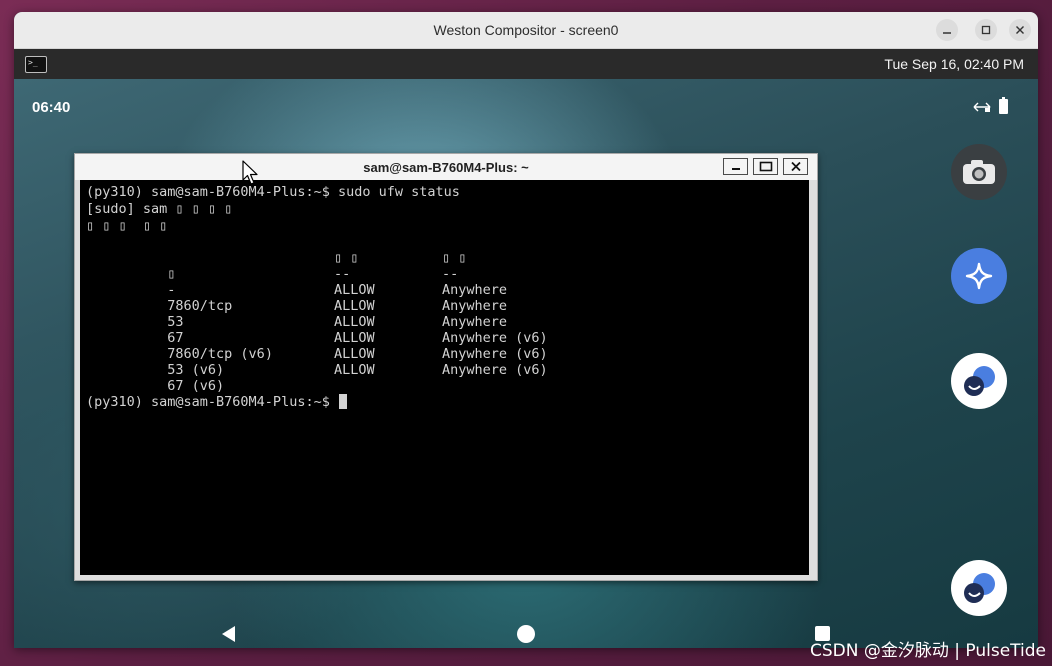  I want to click on table-row: 67 (v6) ALLOW Anywhere (v6), so click(316, 378).